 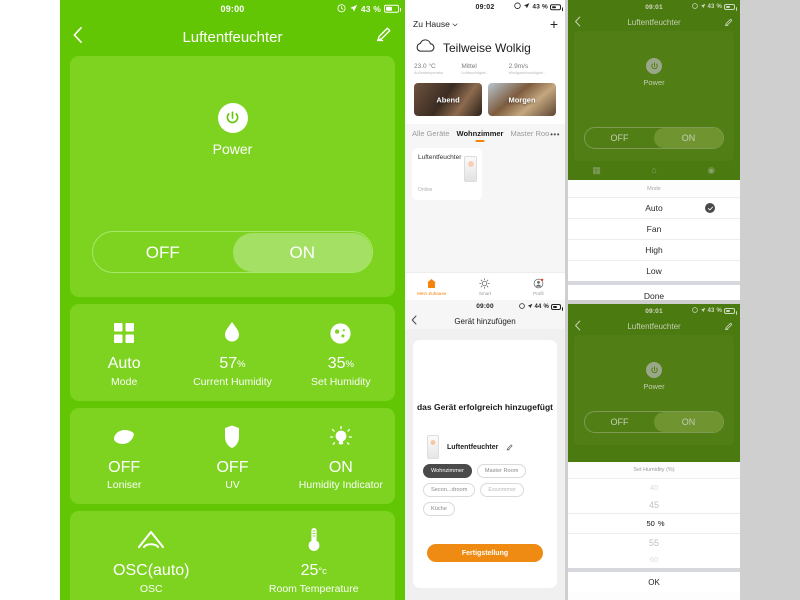 I want to click on status-clock: 09:00, so click(x=485, y=306).